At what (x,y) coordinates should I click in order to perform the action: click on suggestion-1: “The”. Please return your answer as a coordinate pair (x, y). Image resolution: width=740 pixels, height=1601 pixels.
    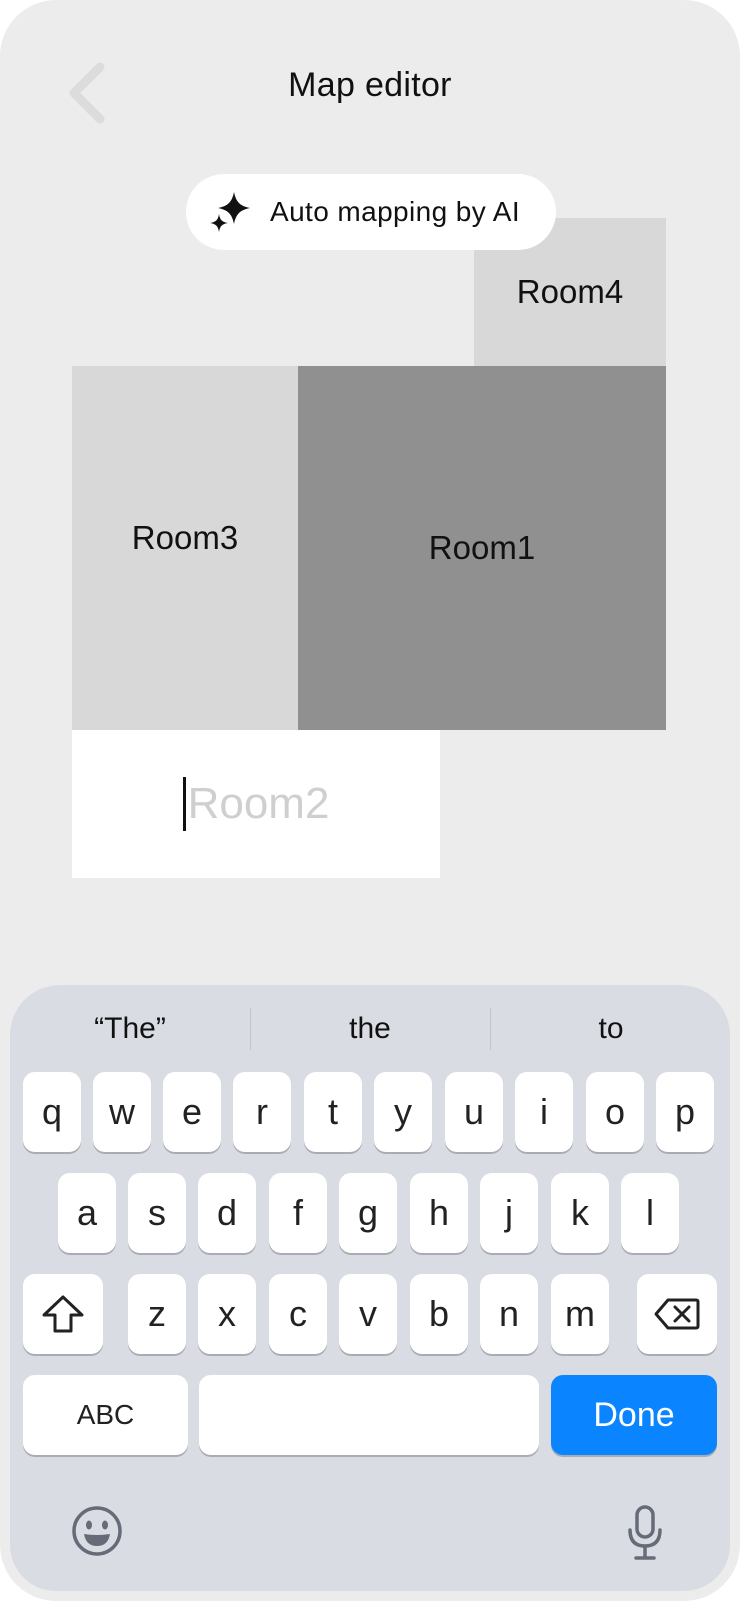
    Looking at the image, I should click on (130, 1029).